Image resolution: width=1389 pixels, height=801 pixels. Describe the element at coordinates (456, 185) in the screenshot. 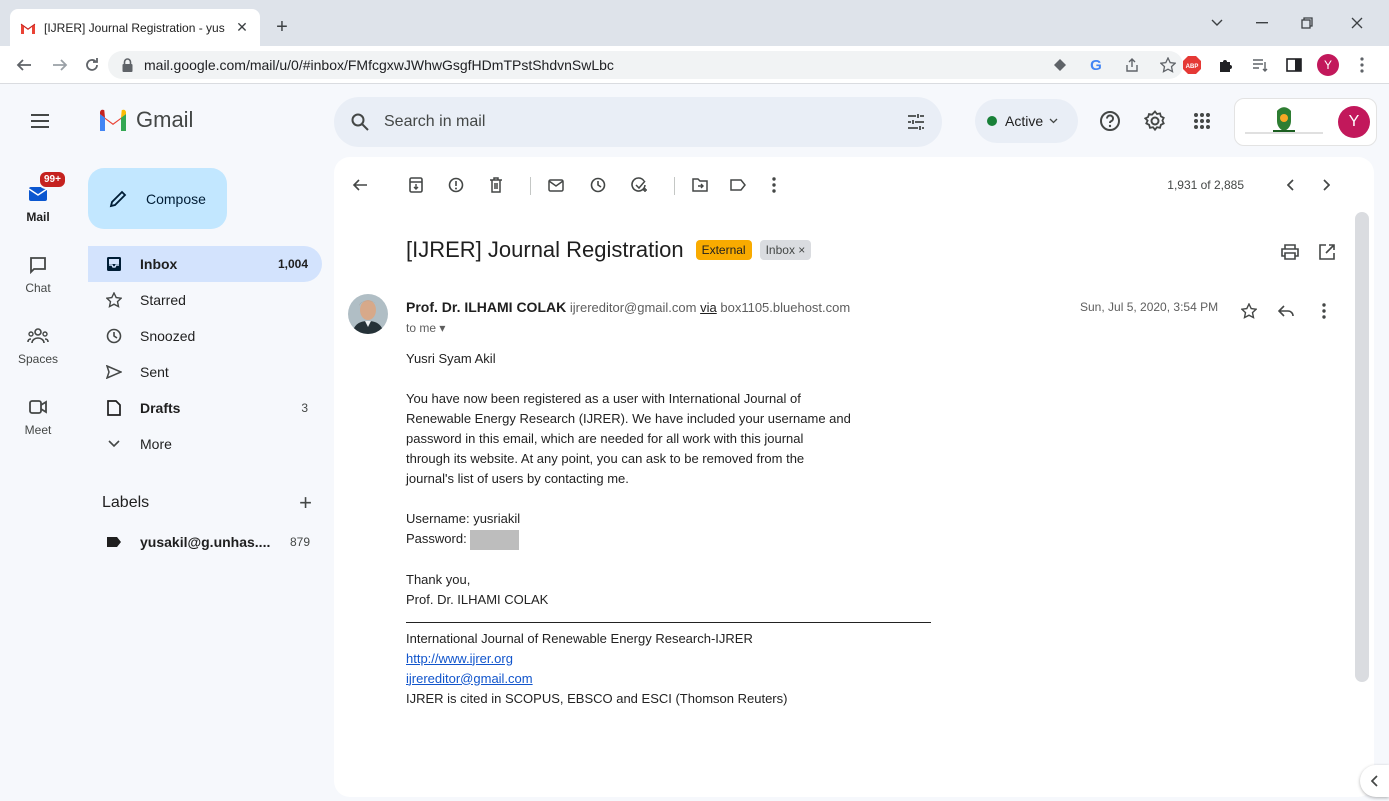

I see `report-spam-icon` at that location.